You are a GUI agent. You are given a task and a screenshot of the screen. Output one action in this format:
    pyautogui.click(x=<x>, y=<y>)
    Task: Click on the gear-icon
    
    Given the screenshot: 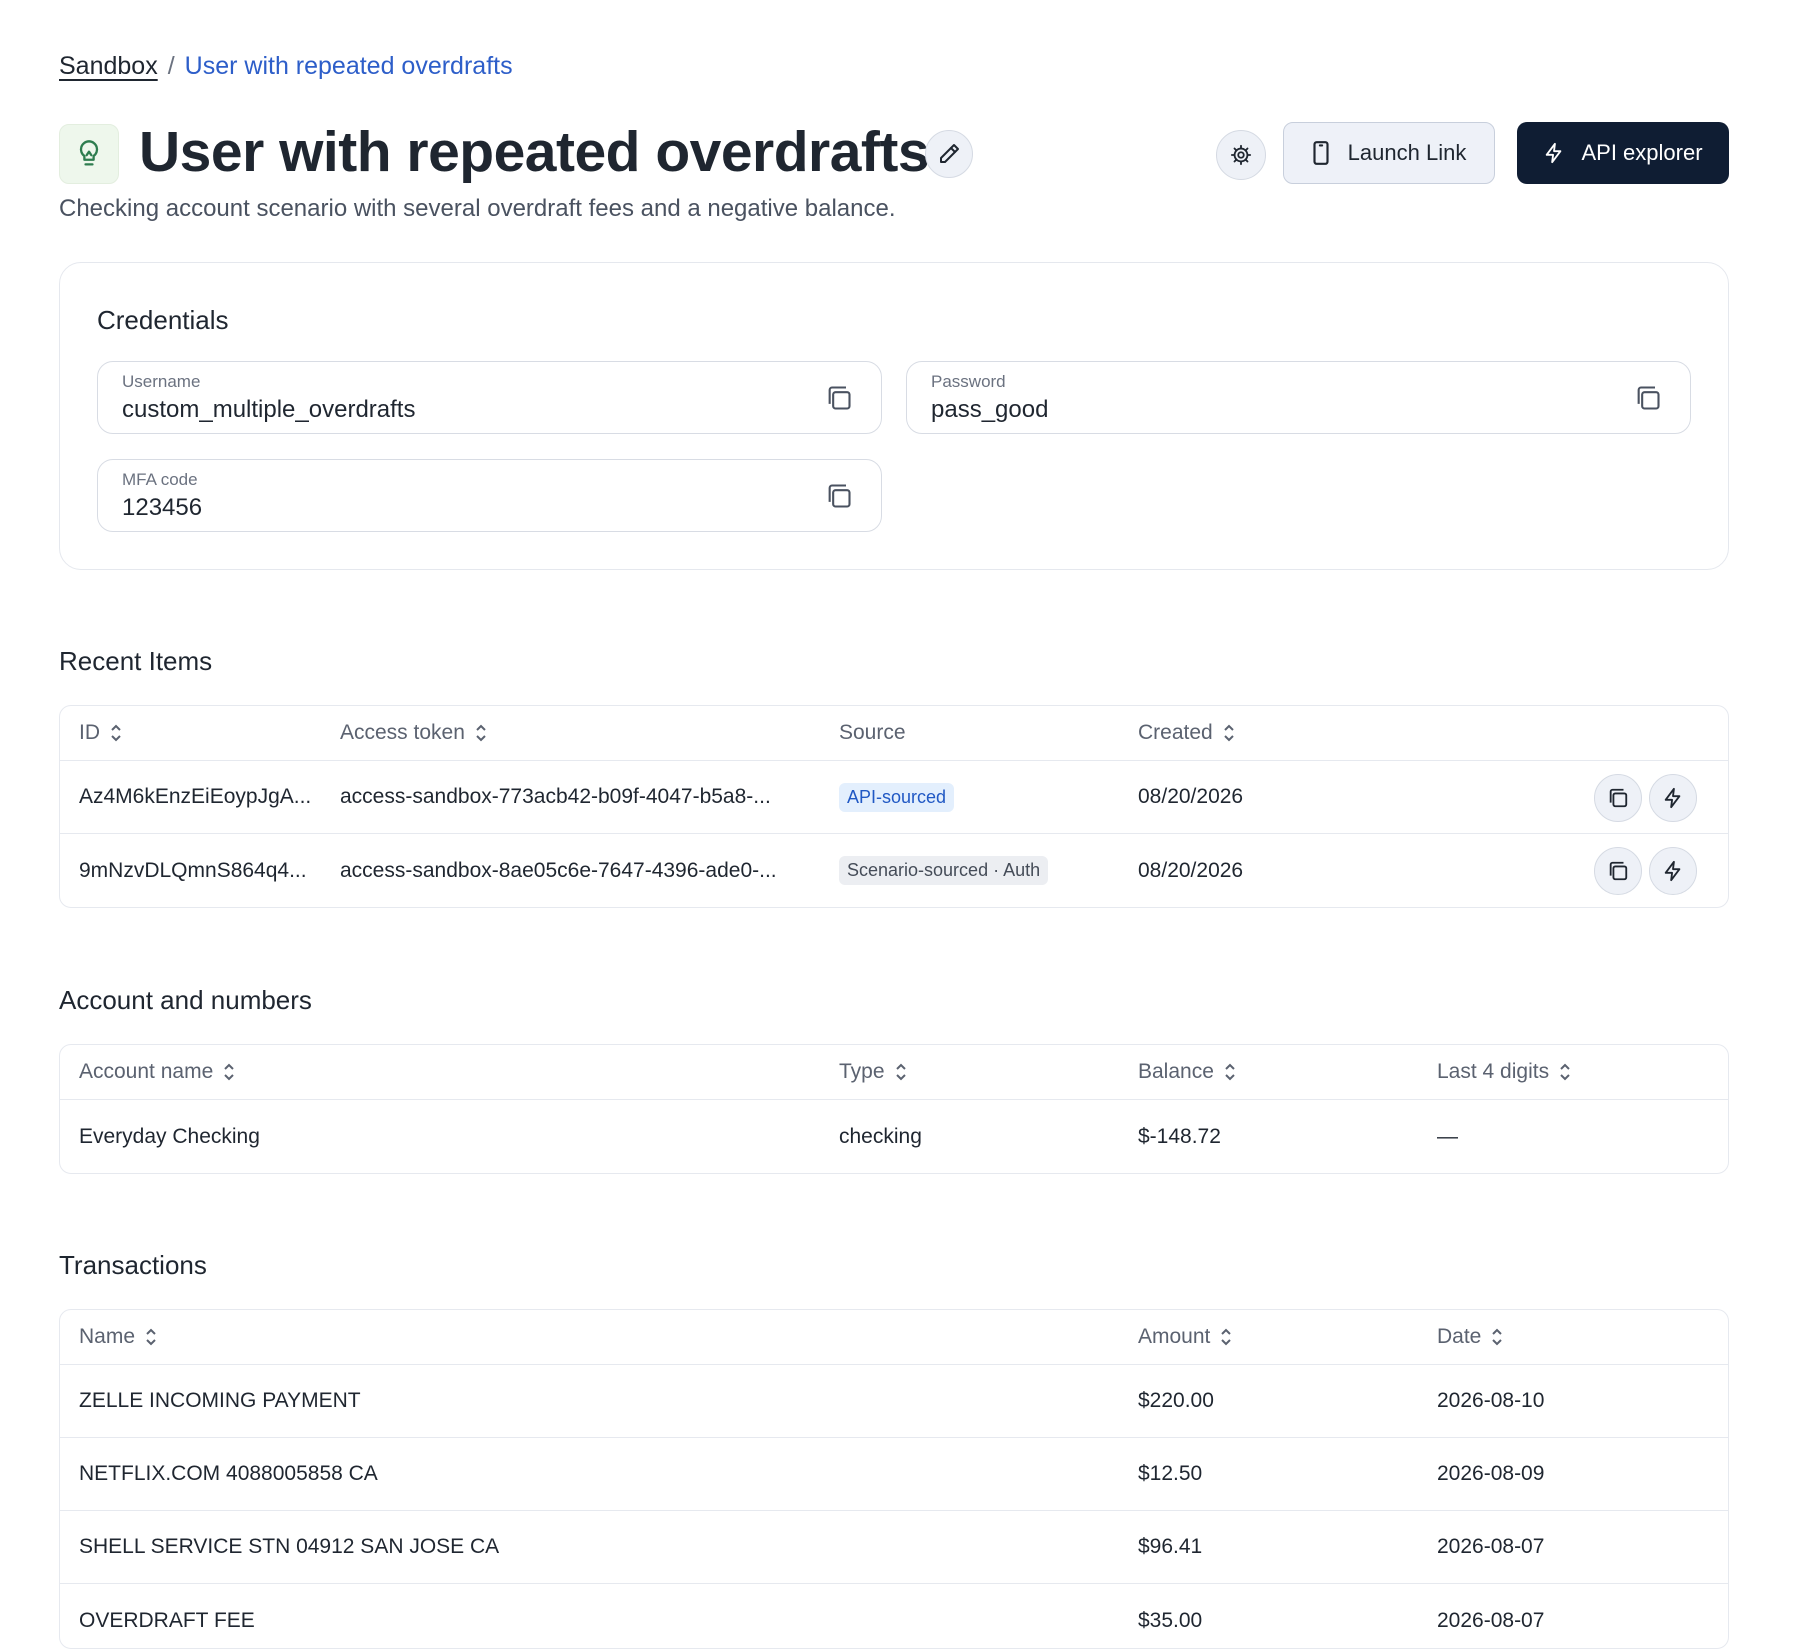 What is the action you would take?
    pyautogui.click(x=1241, y=155)
    